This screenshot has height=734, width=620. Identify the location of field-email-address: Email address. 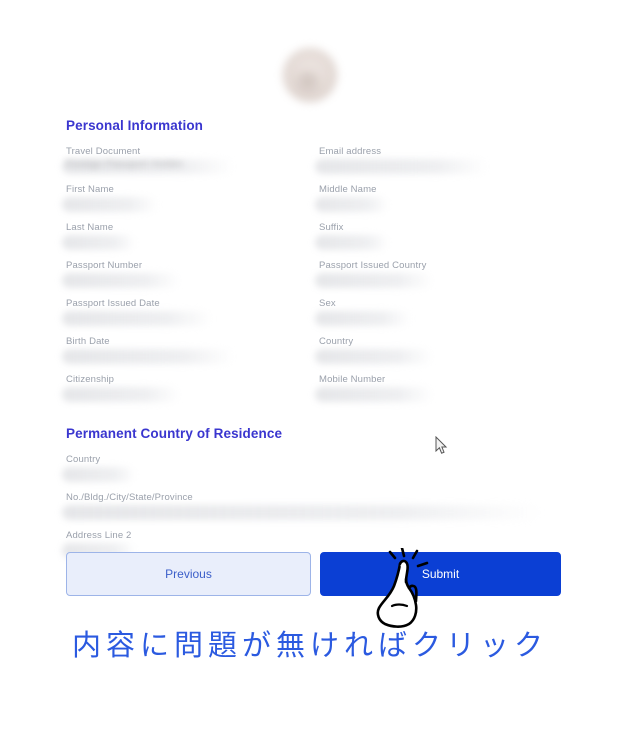
(438, 160).